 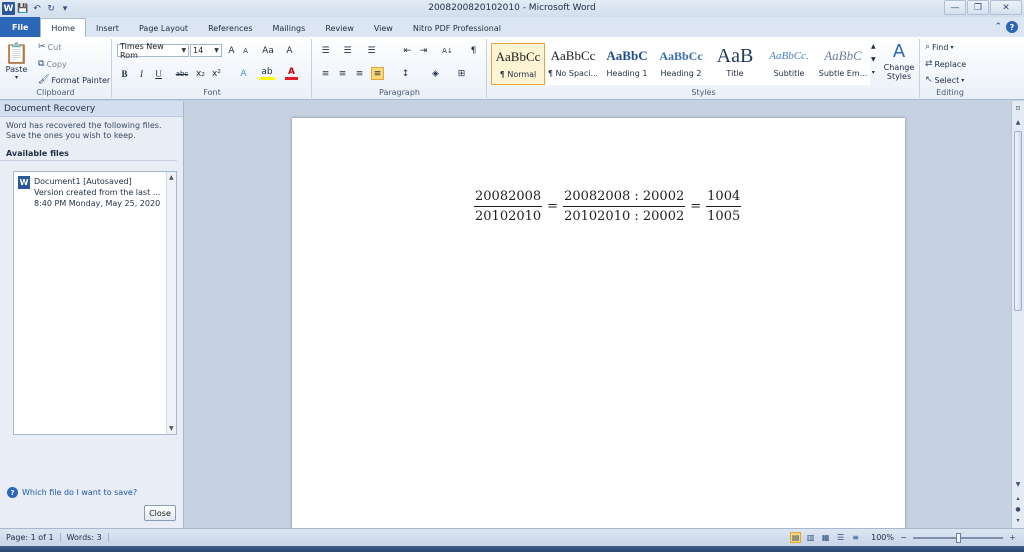 I want to click on multilevel-list-icon: ☰, so click(x=371, y=50).